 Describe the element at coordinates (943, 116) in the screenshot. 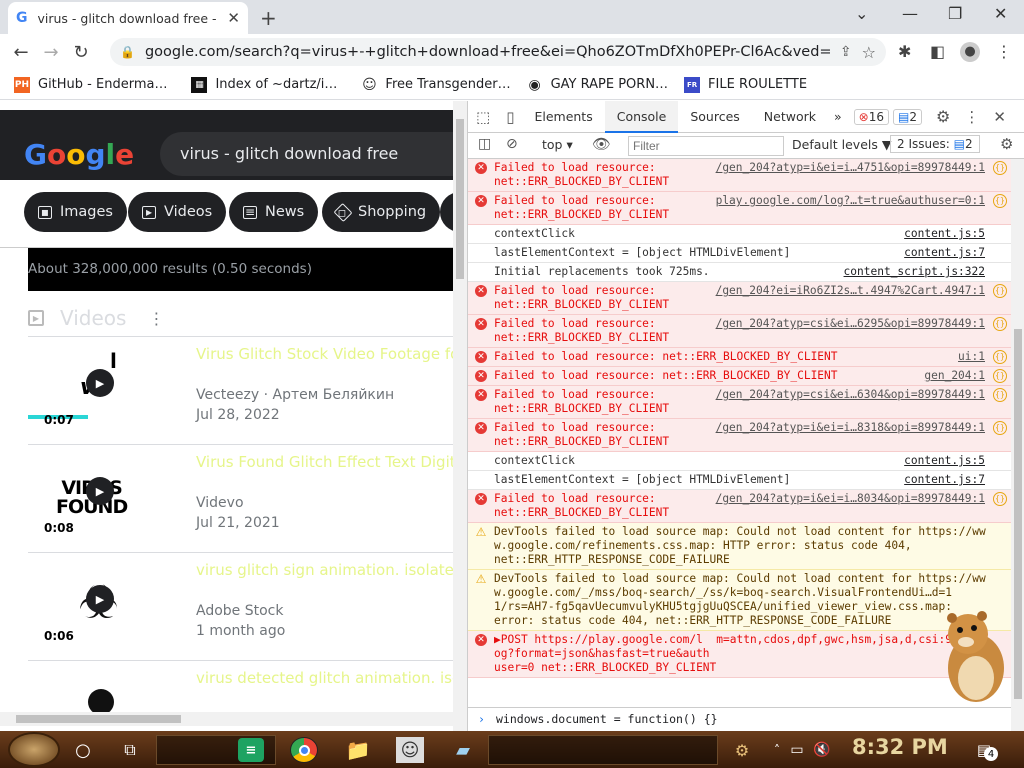

I see `settings-gear-icon: ⚙` at that location.